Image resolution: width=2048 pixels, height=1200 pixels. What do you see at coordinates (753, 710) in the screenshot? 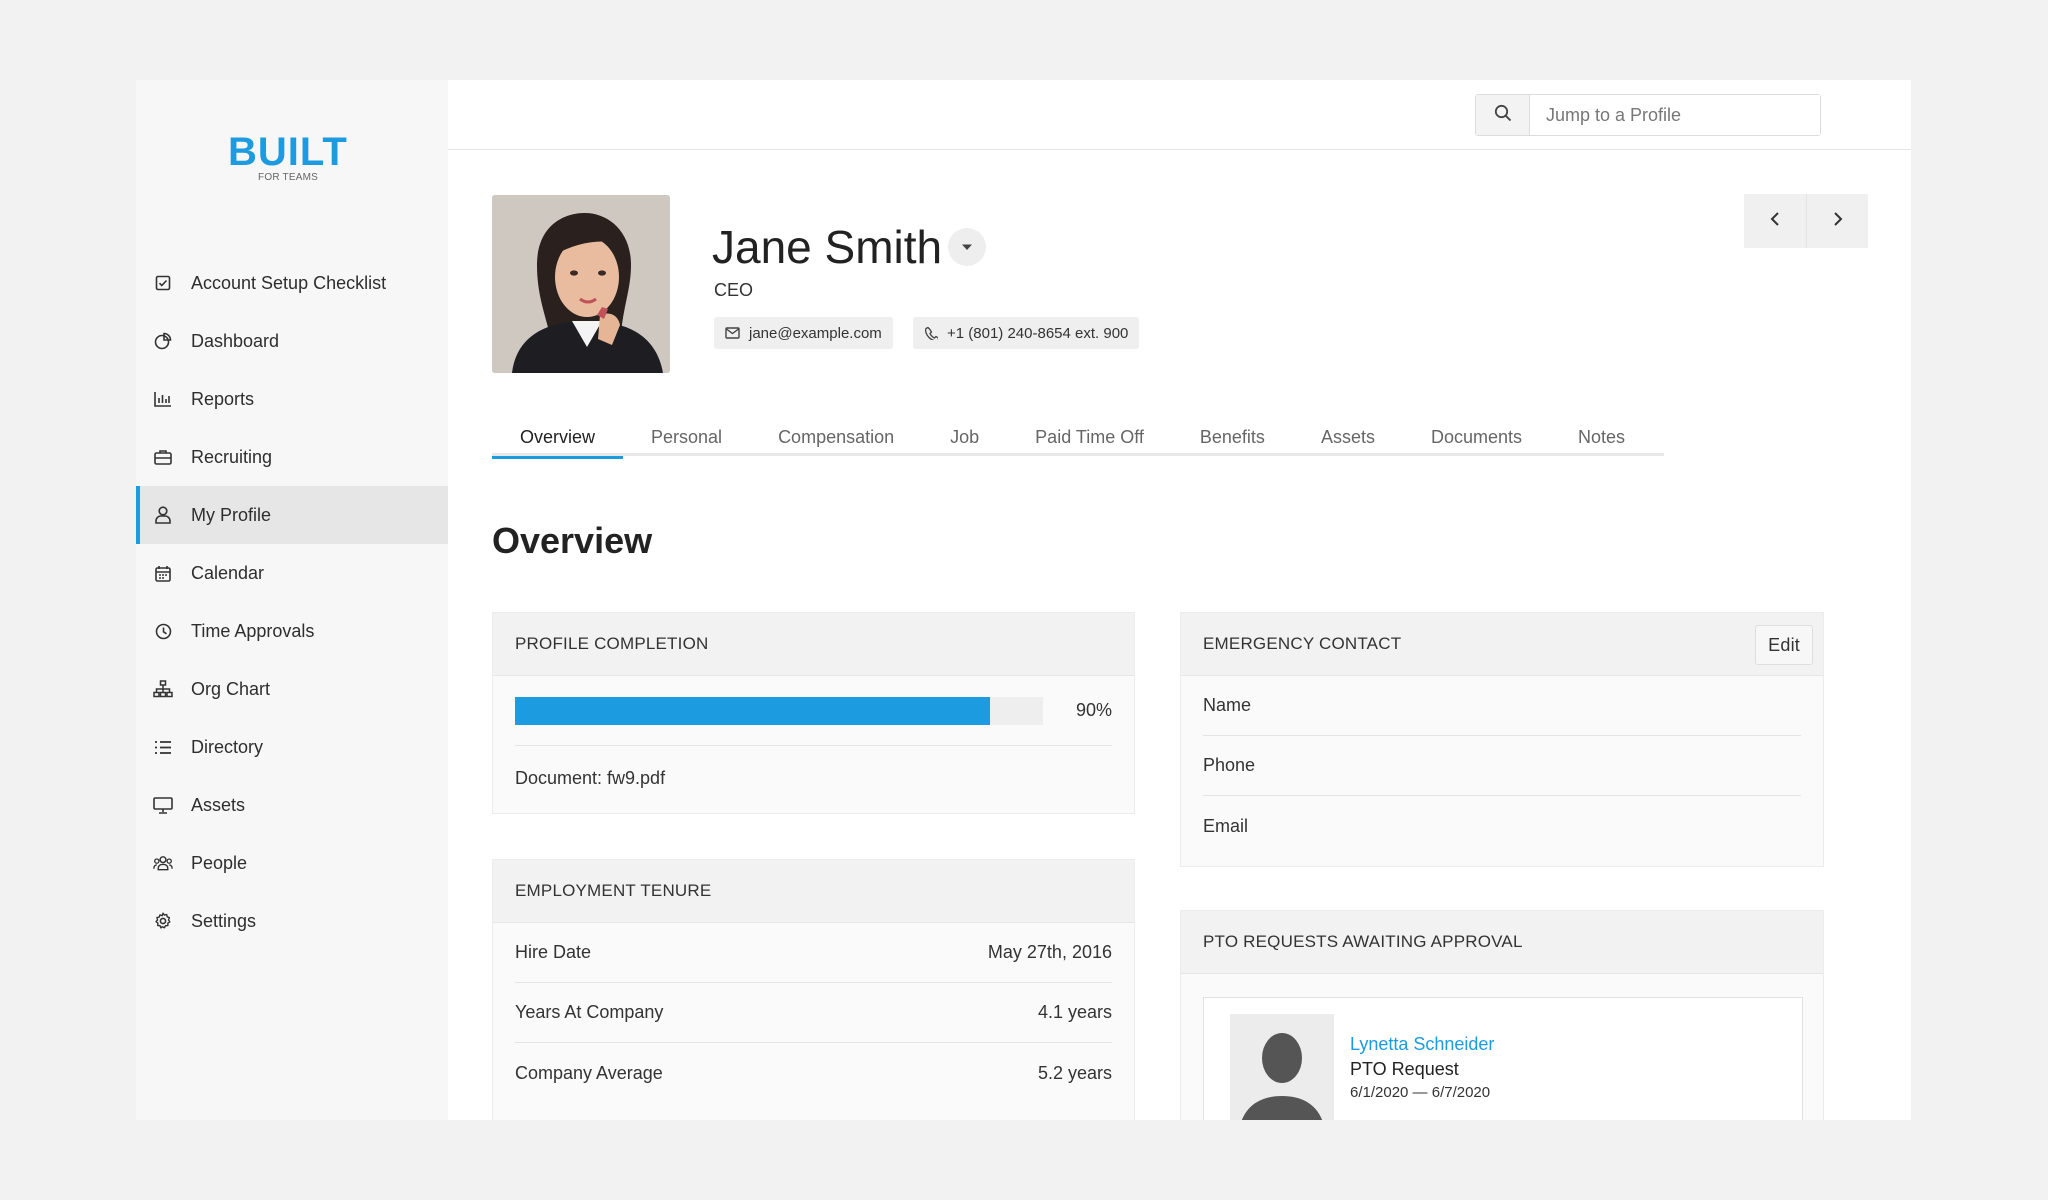
I see `progress-fill` at bounding box center [753, 710].